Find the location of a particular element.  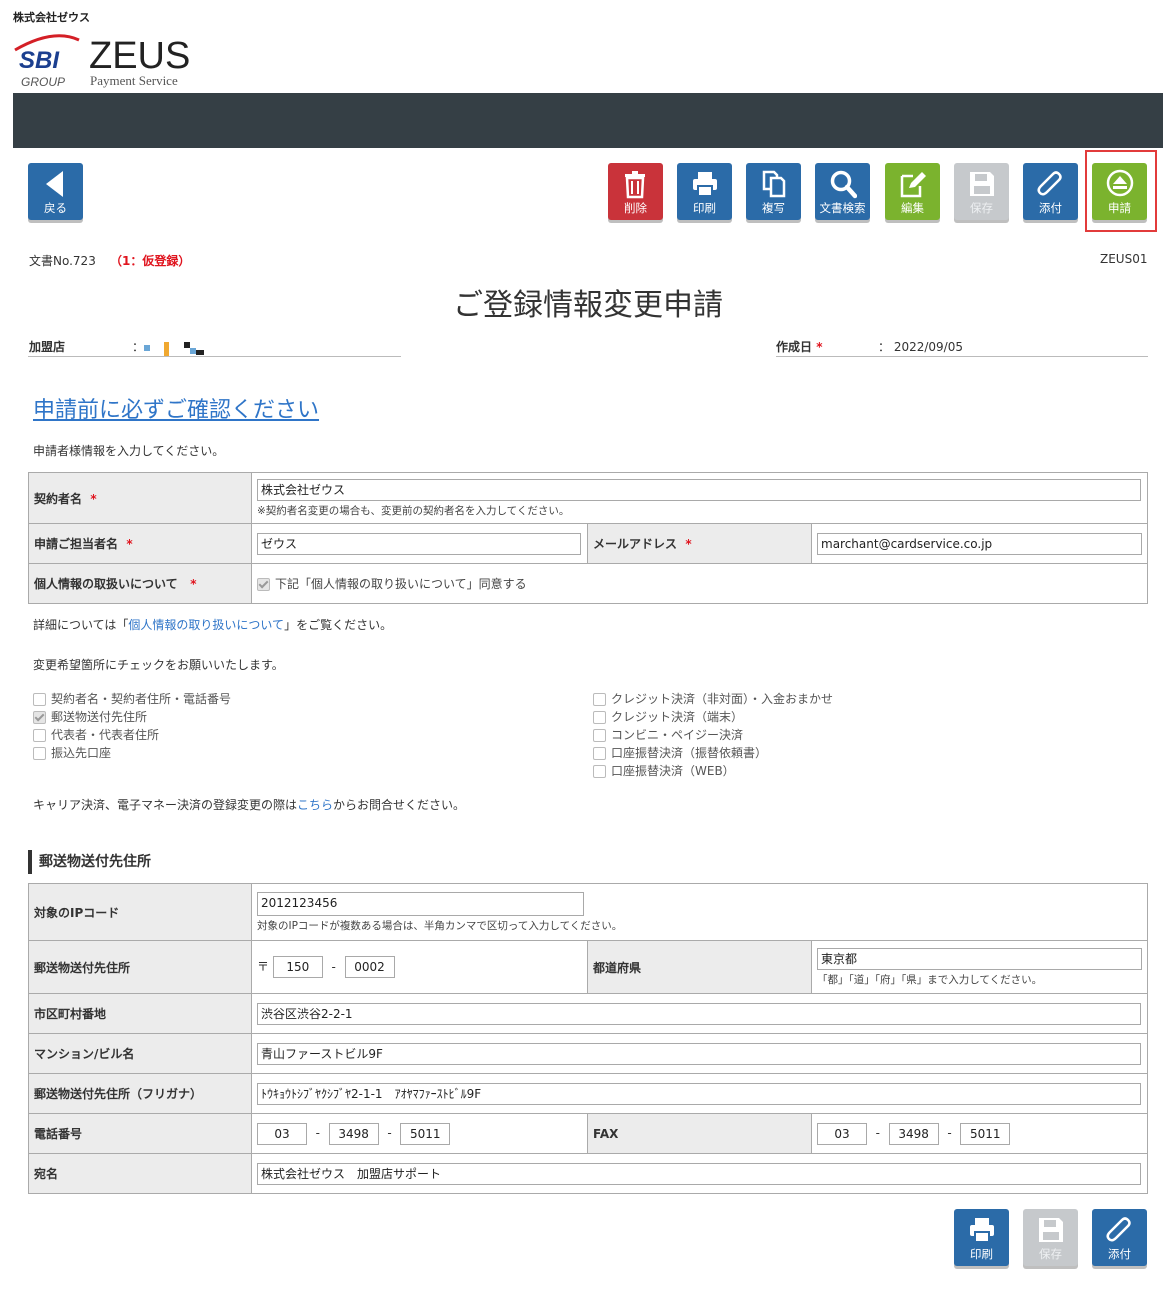

document-status: （1：仮登録） is located at coordinates (150, 261).